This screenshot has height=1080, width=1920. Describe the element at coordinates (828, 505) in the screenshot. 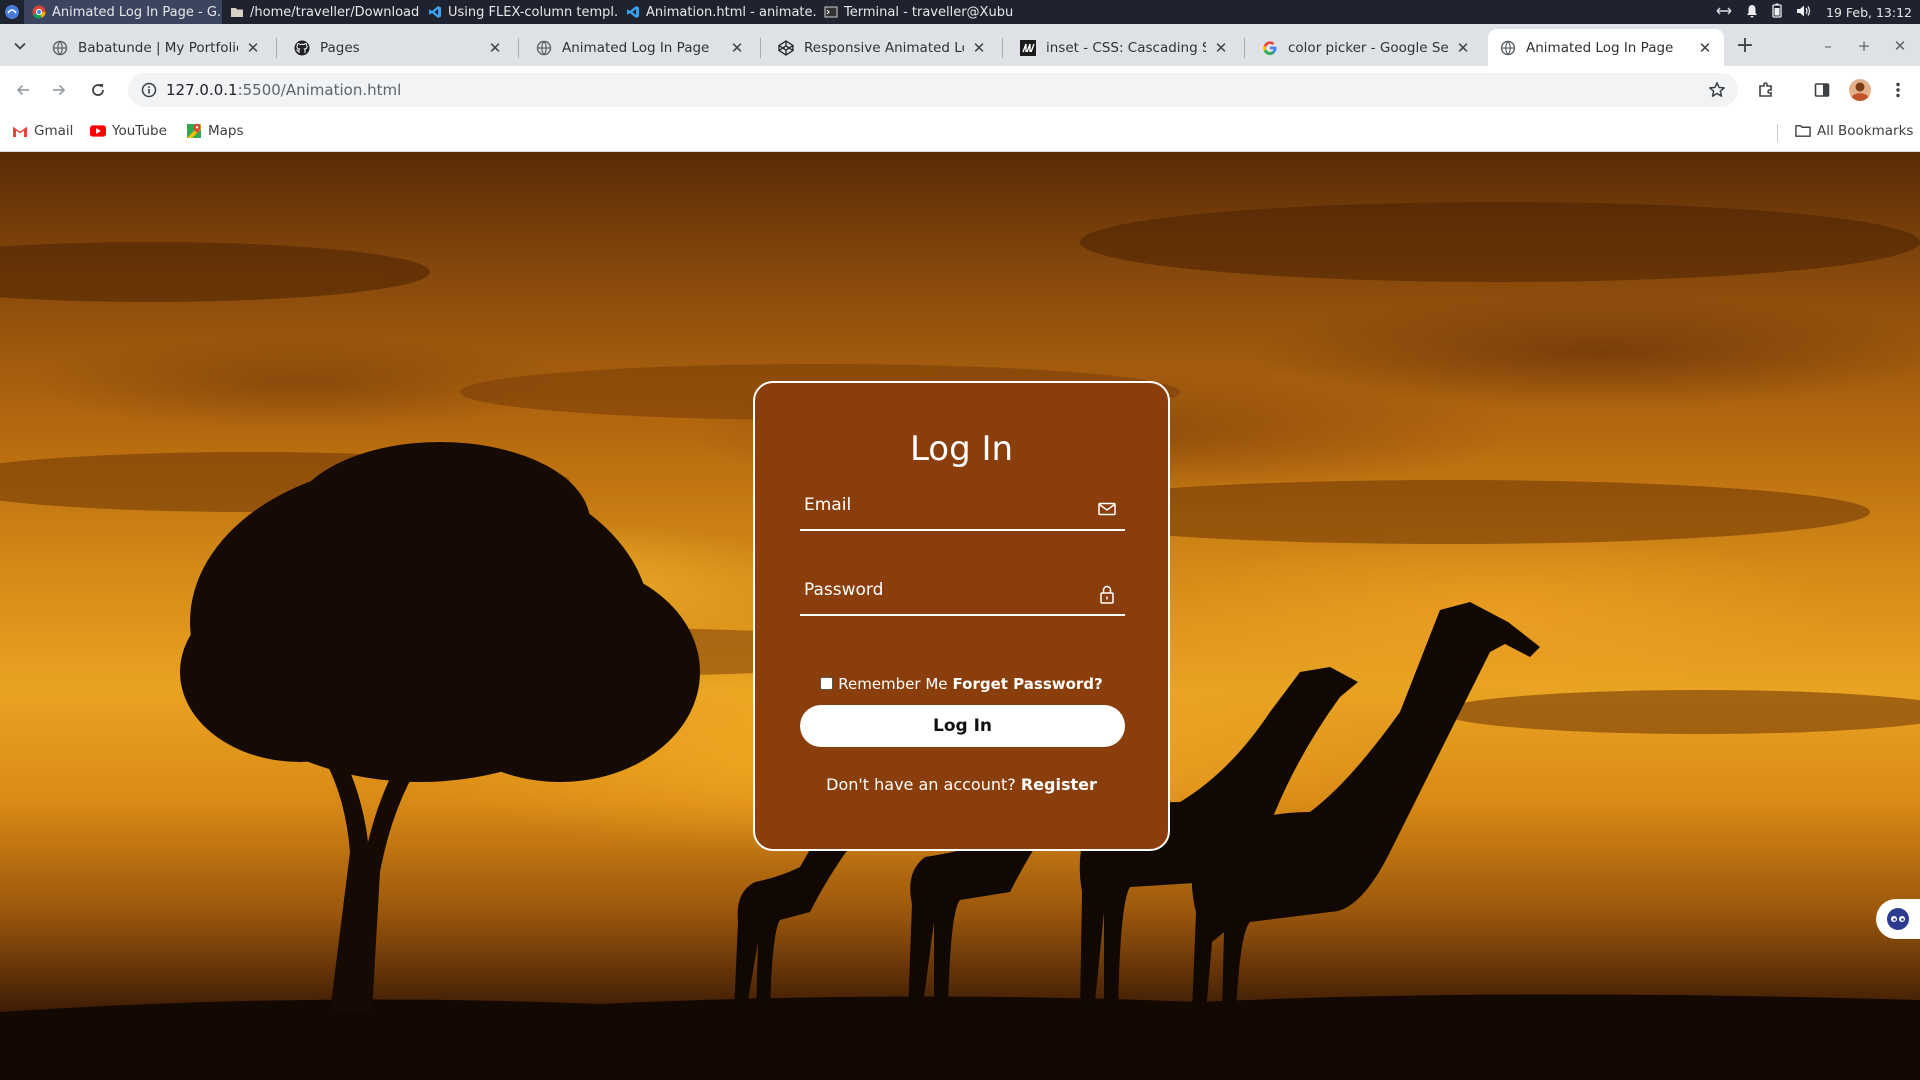

I see `email-label: Email` at that location.